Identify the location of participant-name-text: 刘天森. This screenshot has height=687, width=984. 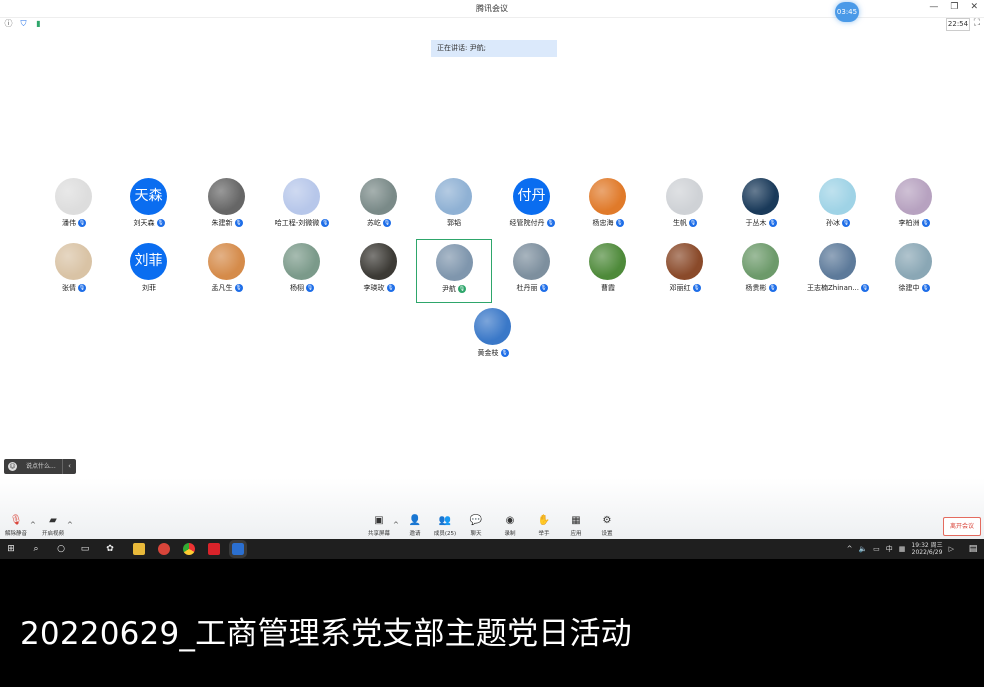
(144, 223).